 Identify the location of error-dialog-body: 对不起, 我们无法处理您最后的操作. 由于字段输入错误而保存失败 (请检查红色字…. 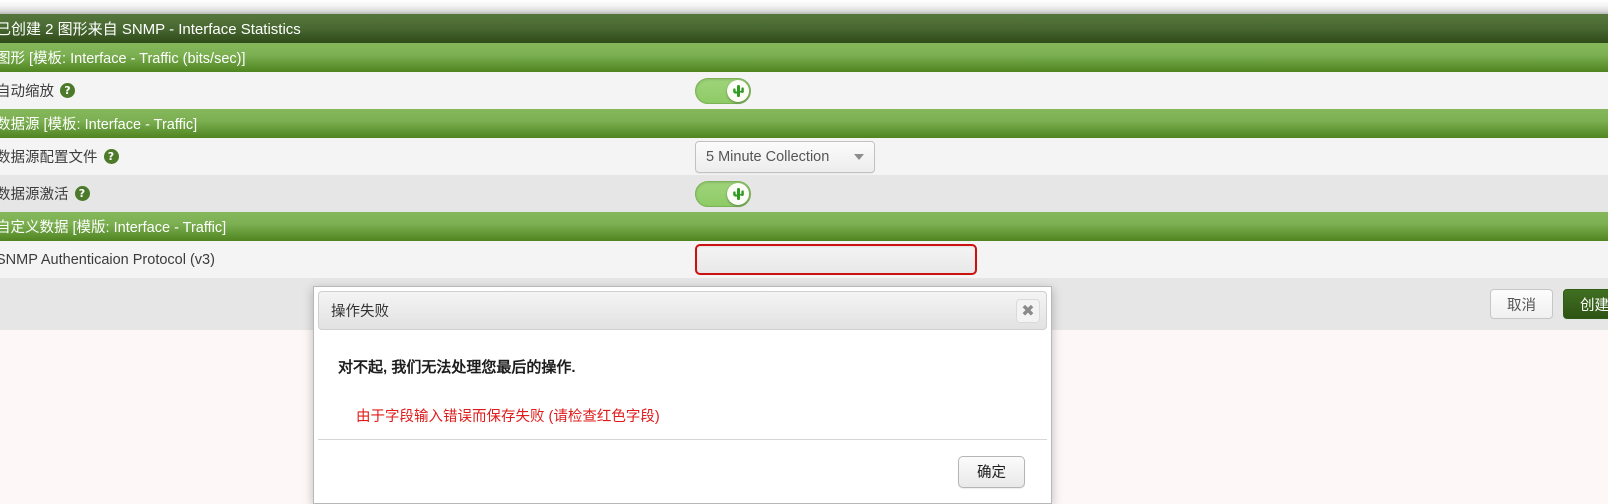
(682, 378).